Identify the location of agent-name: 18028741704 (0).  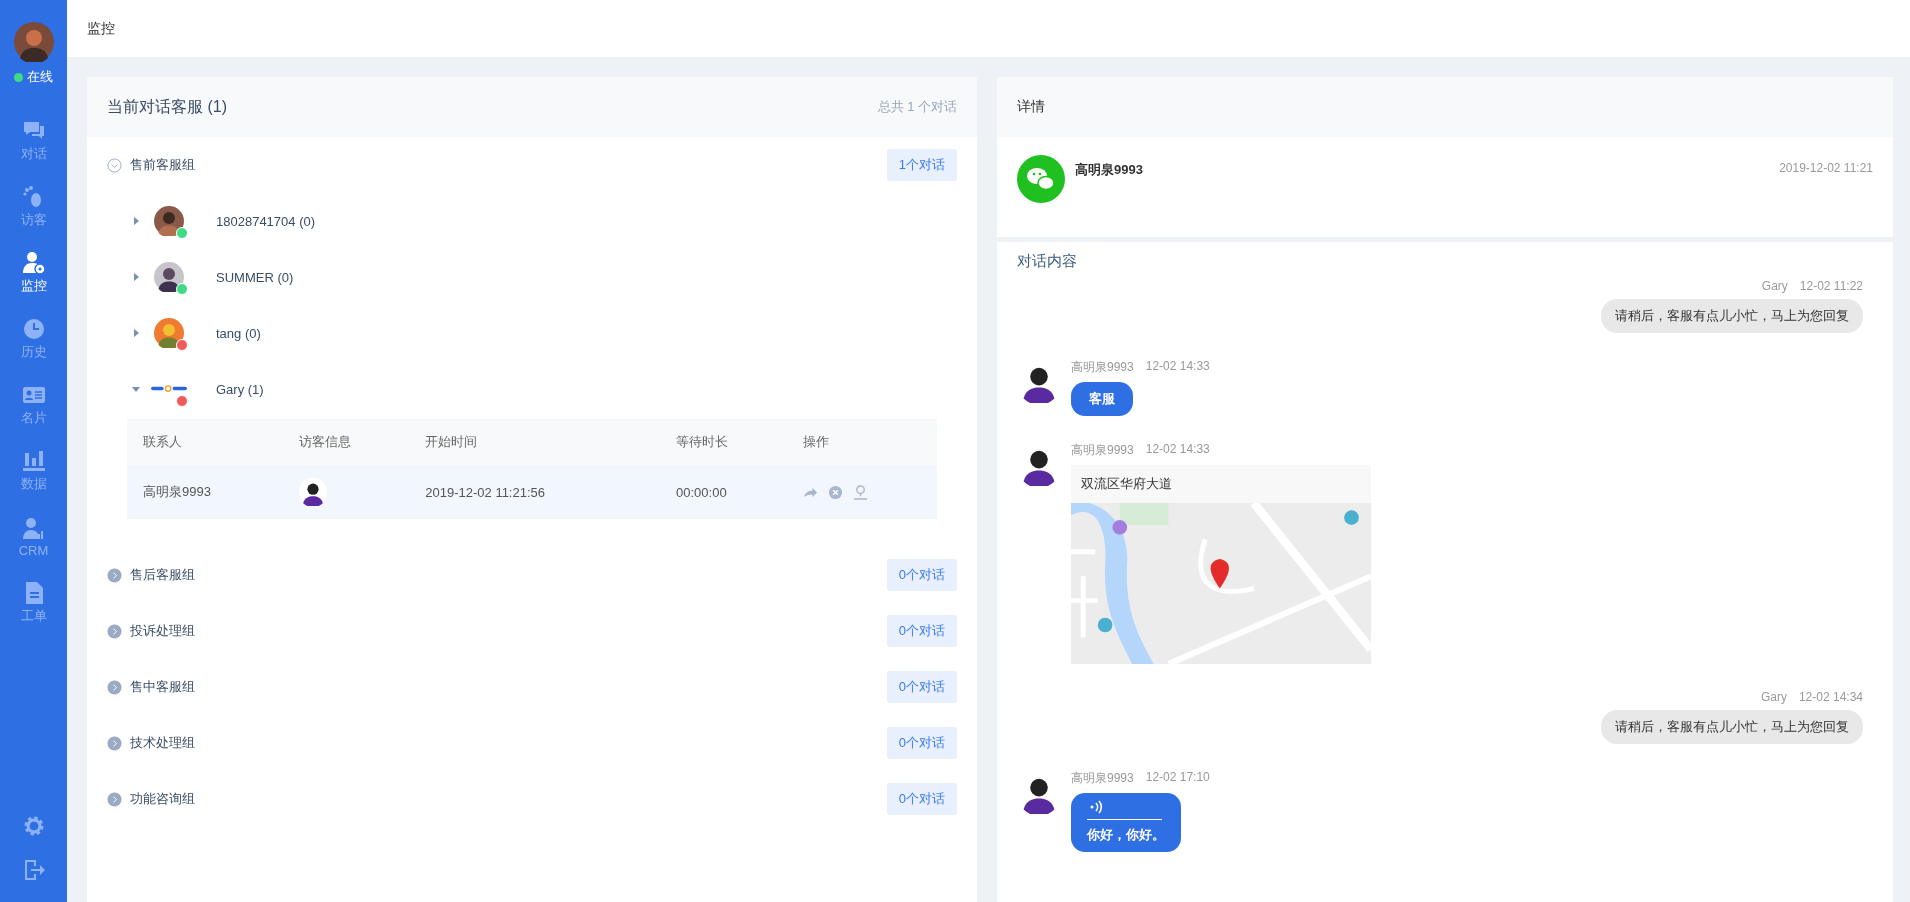
(266, 221).